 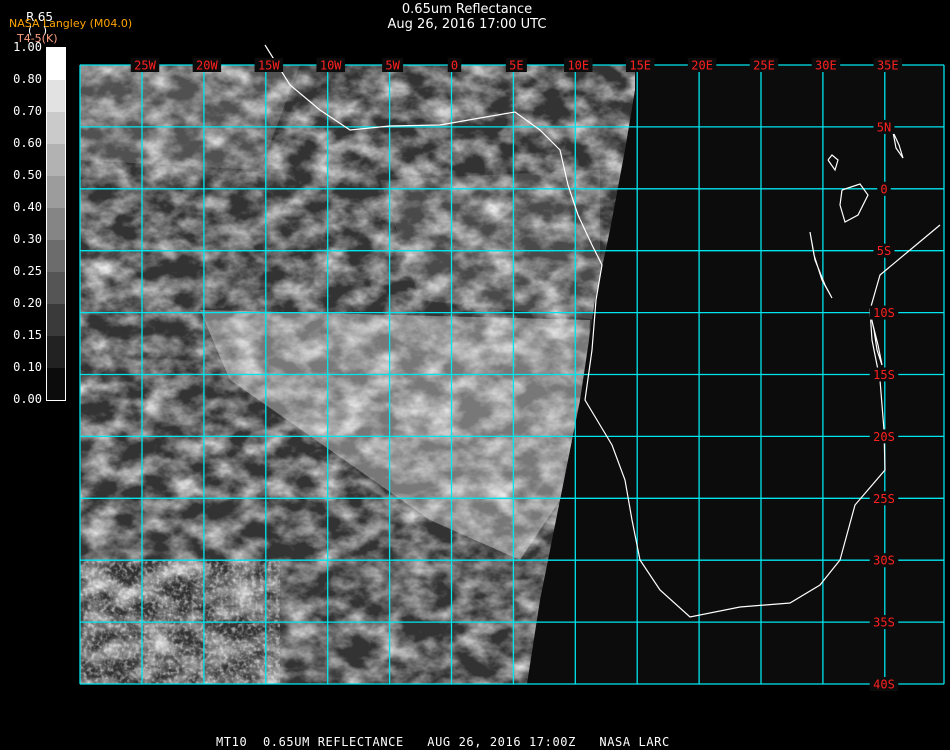 I want to click on latitude-label: 15S, so click(x=884, y=375).